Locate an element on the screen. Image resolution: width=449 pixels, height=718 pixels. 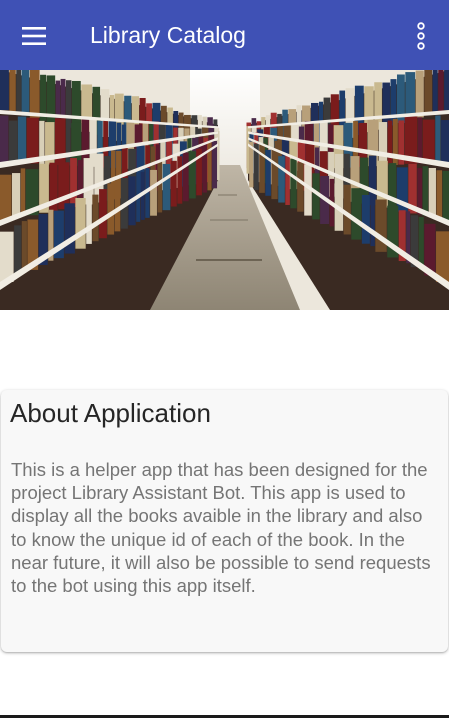
overflow-menu-button is located at coordinates (421, 36).